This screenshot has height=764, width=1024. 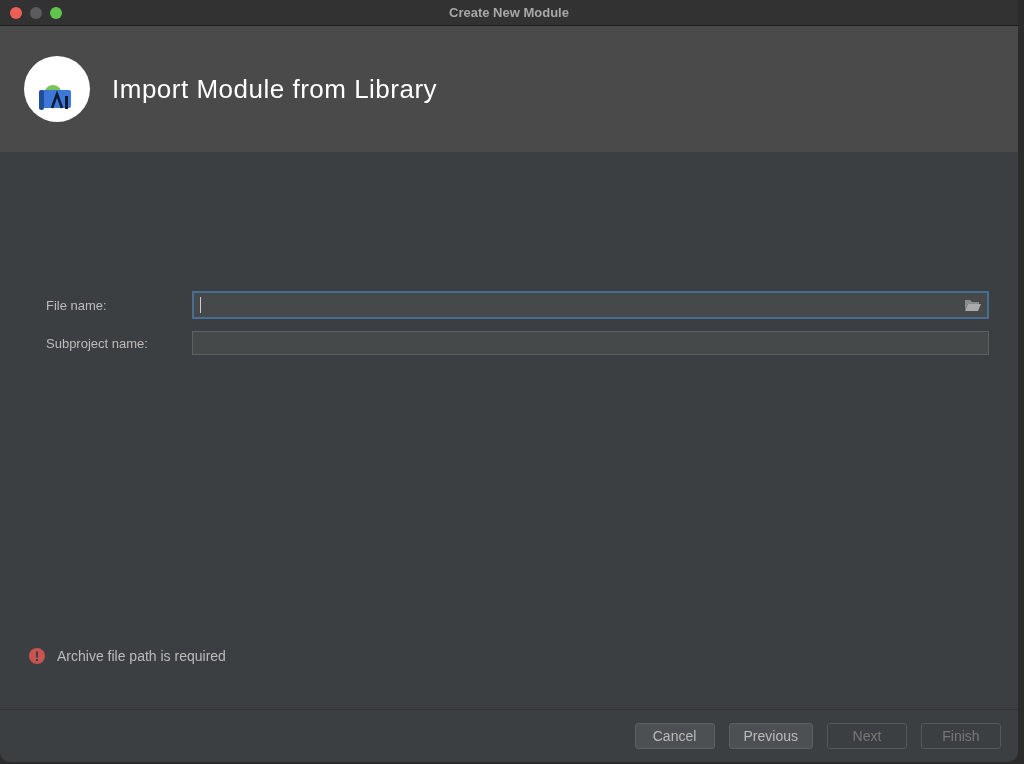 I want to click on close-button, so click(x=16, y=12).